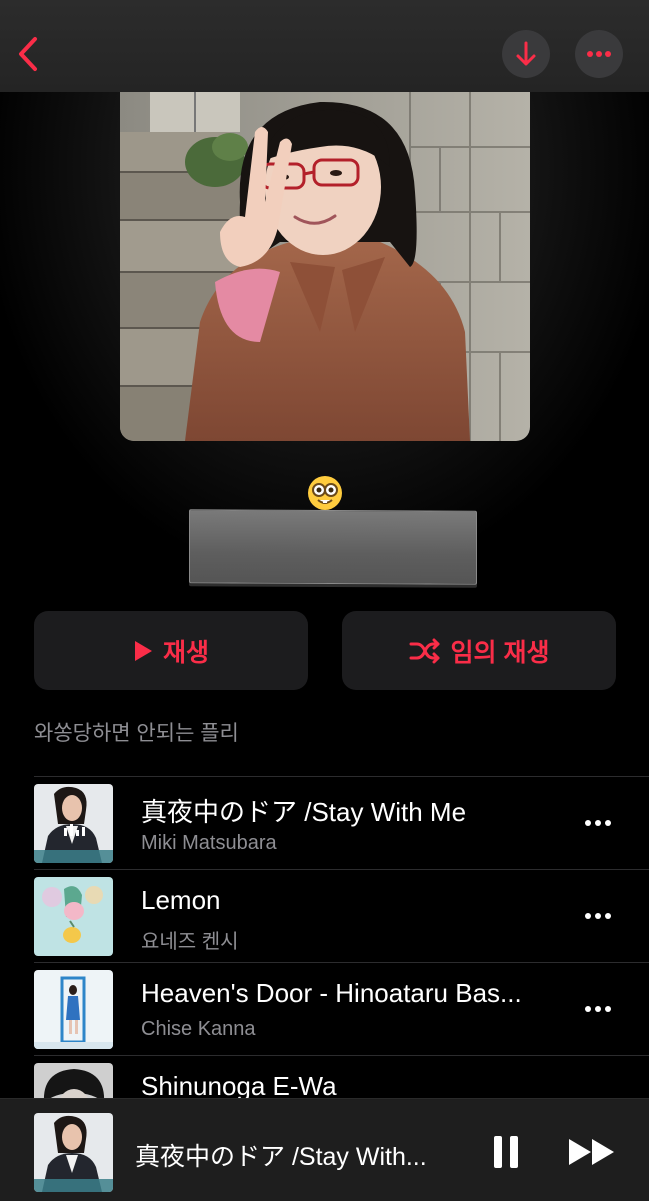 Image resolution: width=649 pixels, height=1201 pixels. Describe the element at coordinates (73, 1152) in the screenshot. I see `now-playing-artwork` at that location.